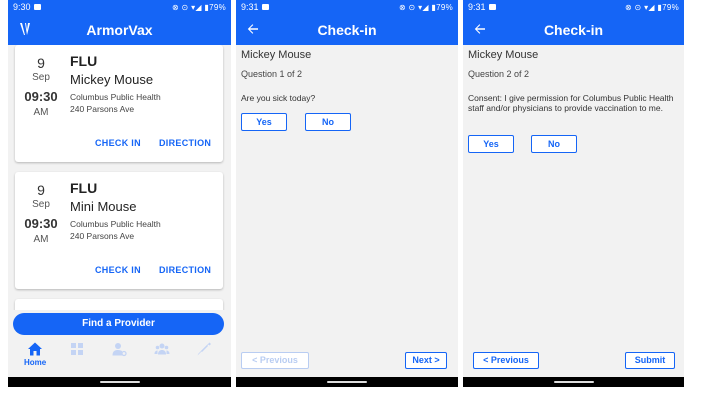 Image resolution: width=703 pixels, height=409 pixels. I want to click on app-title: ArmorVax, so click(119, 29).